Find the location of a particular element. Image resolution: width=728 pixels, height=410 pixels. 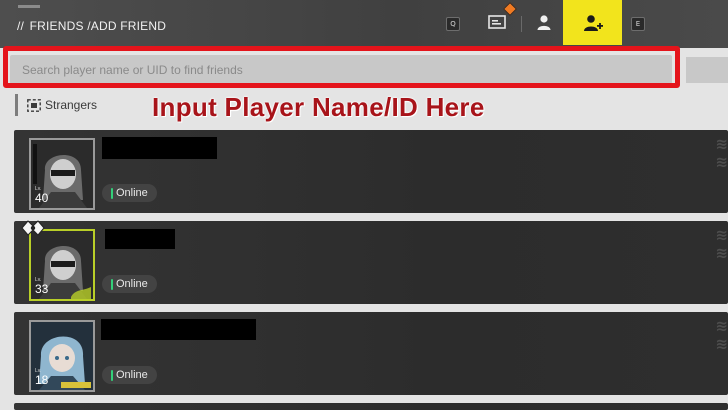

profile-icon is located at coordinates (544, 22).